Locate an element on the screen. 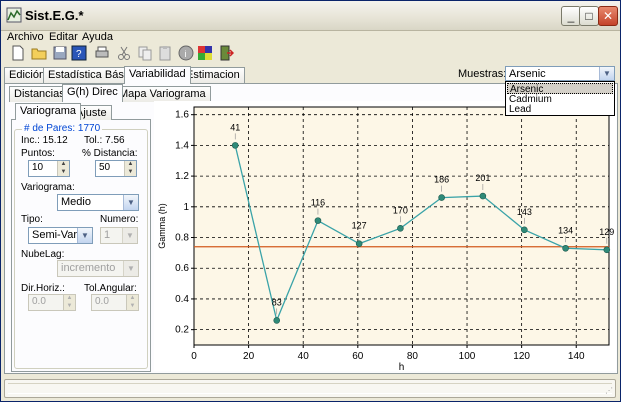 The height and width of the screenshot is (402, 621). muestras-dropdown-list: Arsenic Cadmium Lead is located at coordinates (560, 98).